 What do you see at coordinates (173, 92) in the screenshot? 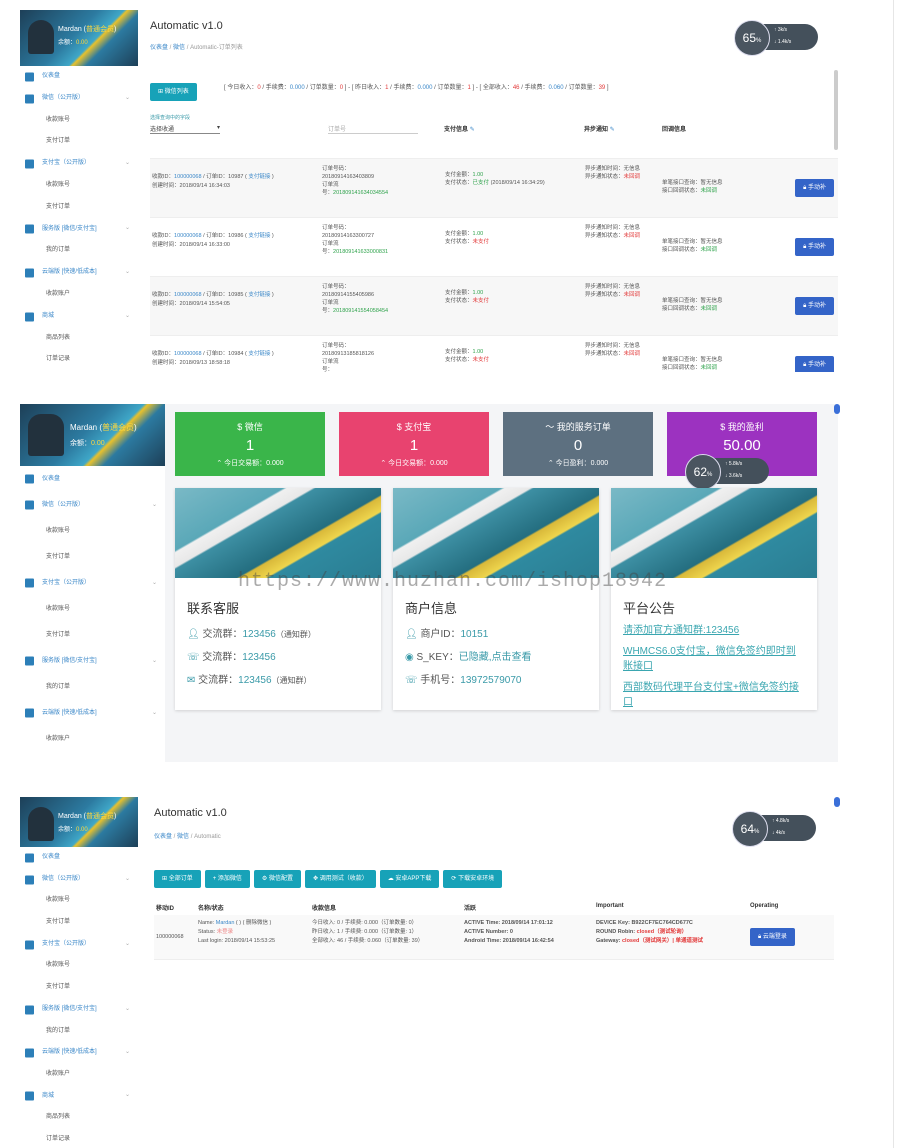
I see `wechat-list-button: ⊞ 微信列表` at bounding box center [173, 92].